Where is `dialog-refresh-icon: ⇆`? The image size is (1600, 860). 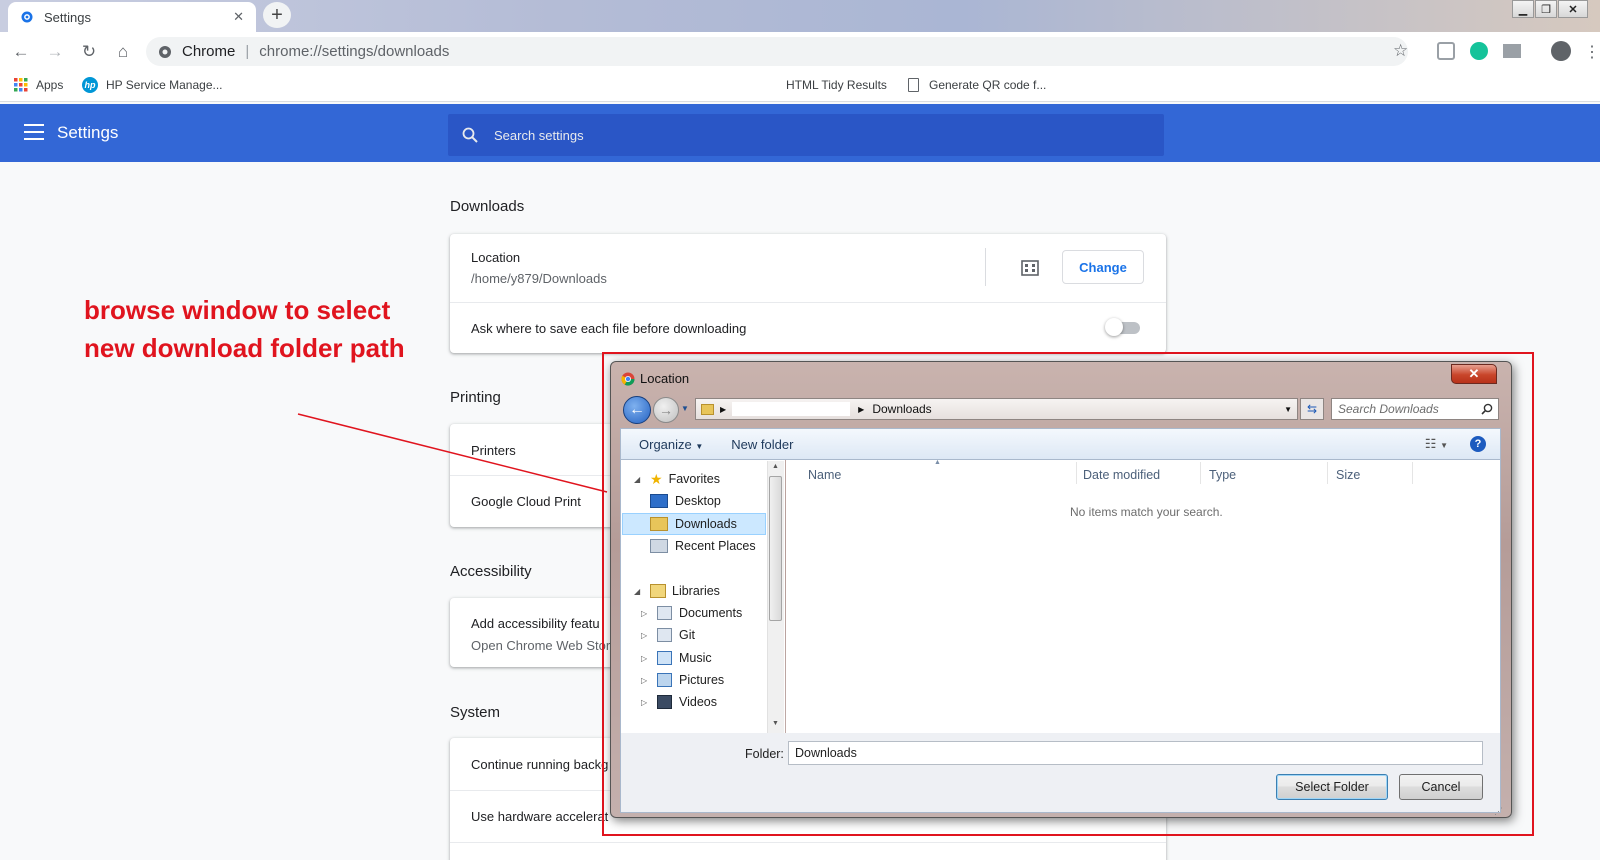
dialog-refresh-icon: ⇆ is located at coordinates (1312, 409).